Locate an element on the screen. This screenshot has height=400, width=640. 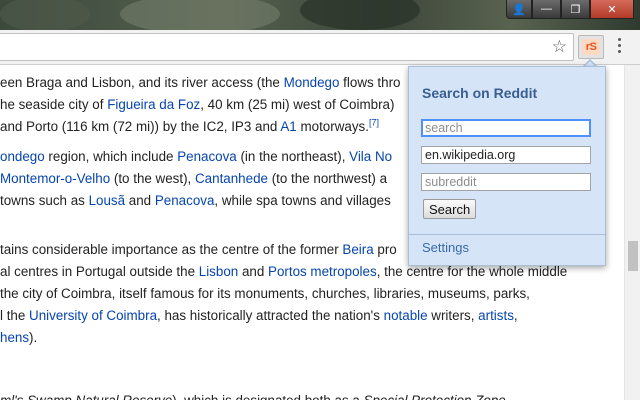
article-link: Montemor-o-Velho is located at coordinates (55, 178).